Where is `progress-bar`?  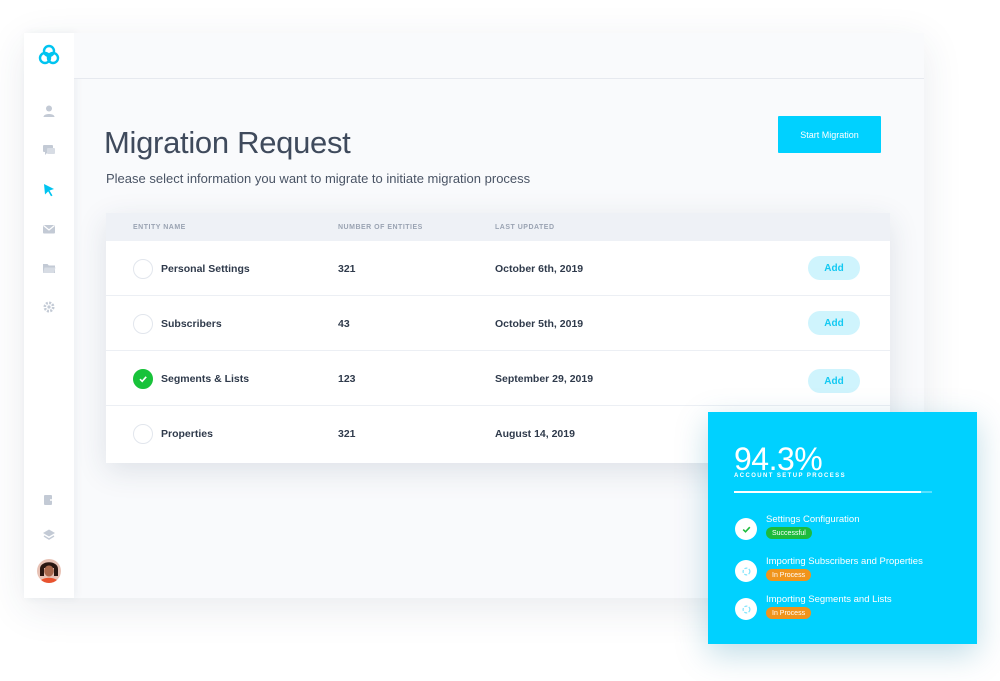 progress-bar is located at coordinates (833, 492).